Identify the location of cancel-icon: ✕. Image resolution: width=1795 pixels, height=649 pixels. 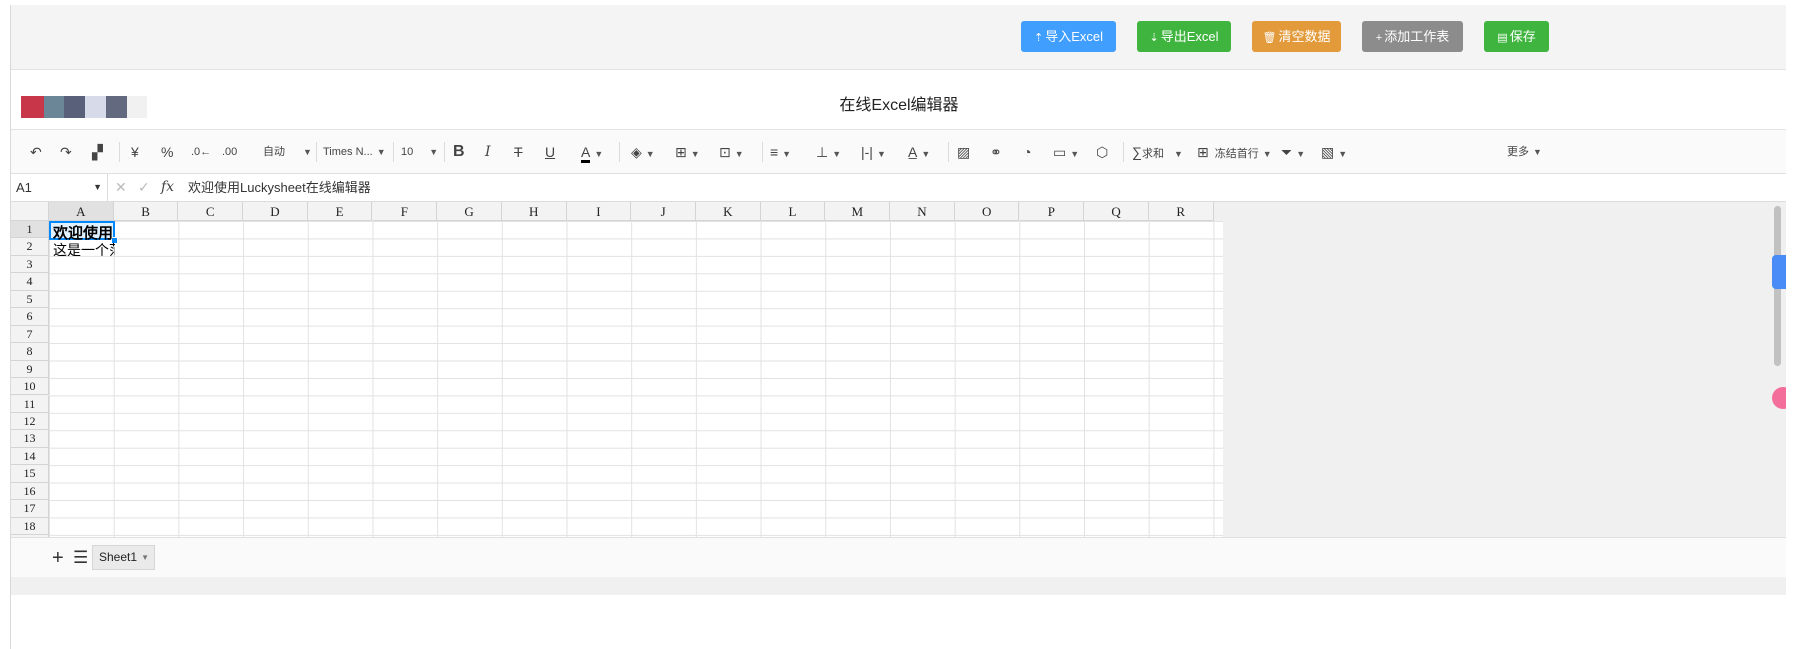
(121, 187).